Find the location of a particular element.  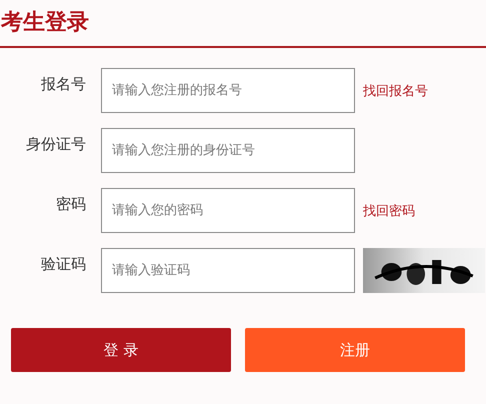

input-field: 请输入您注册的身份证号 is located at coordinates (228, 150).